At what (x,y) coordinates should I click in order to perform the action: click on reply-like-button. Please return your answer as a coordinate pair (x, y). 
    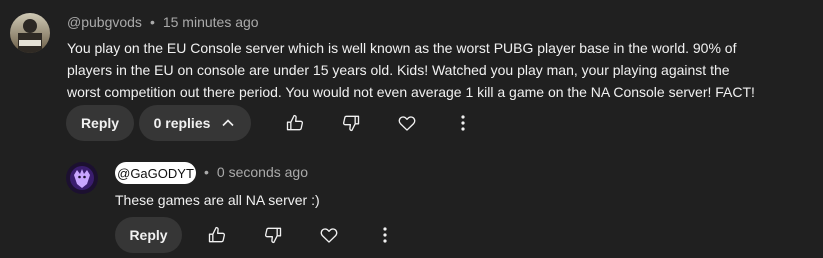
    Looking at the image, I should click on (217, 235).